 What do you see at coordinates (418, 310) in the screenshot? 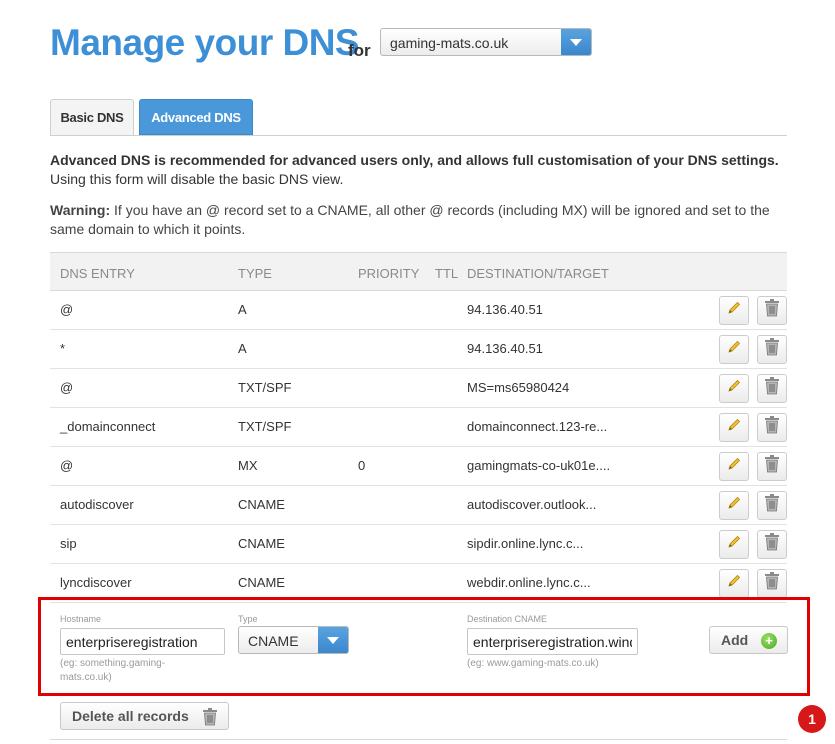
I see `table-row: @ A 94.136.40.51` at bounding box center [418, 310].